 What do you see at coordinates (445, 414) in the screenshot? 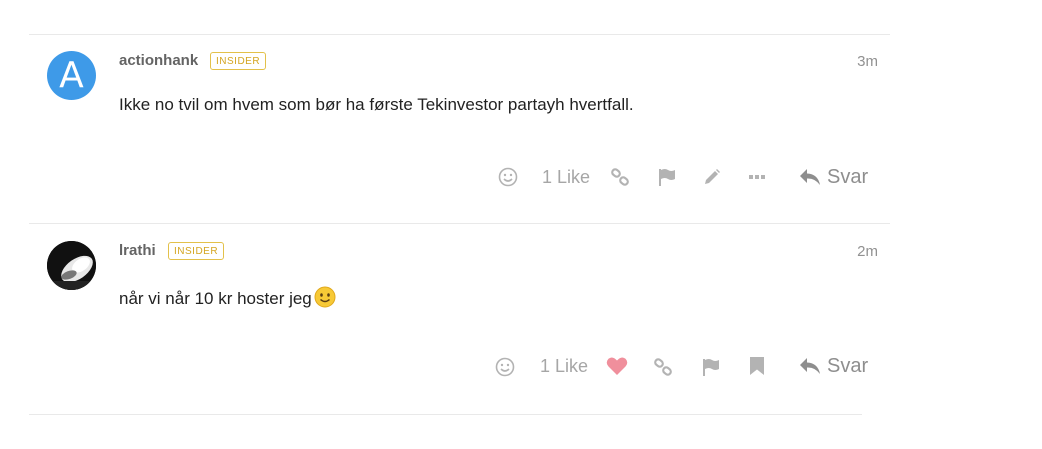
I see `bottom-divider` at bounding box center [445, 414].